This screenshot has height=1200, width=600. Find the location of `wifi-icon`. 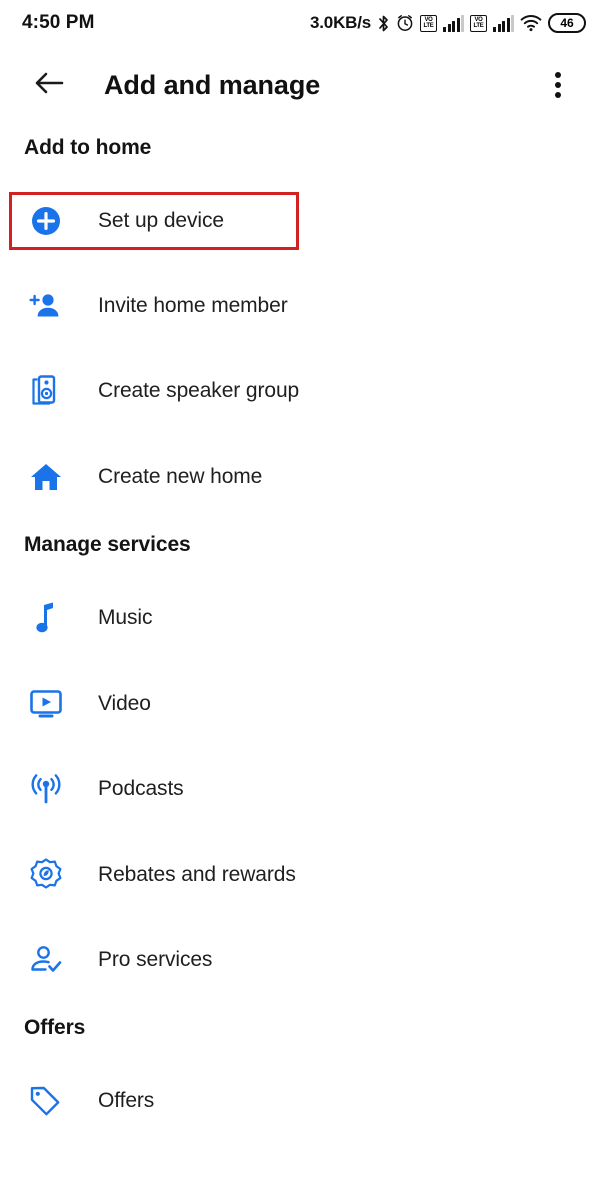

wifi-icon is located at coordinates (531, 23).